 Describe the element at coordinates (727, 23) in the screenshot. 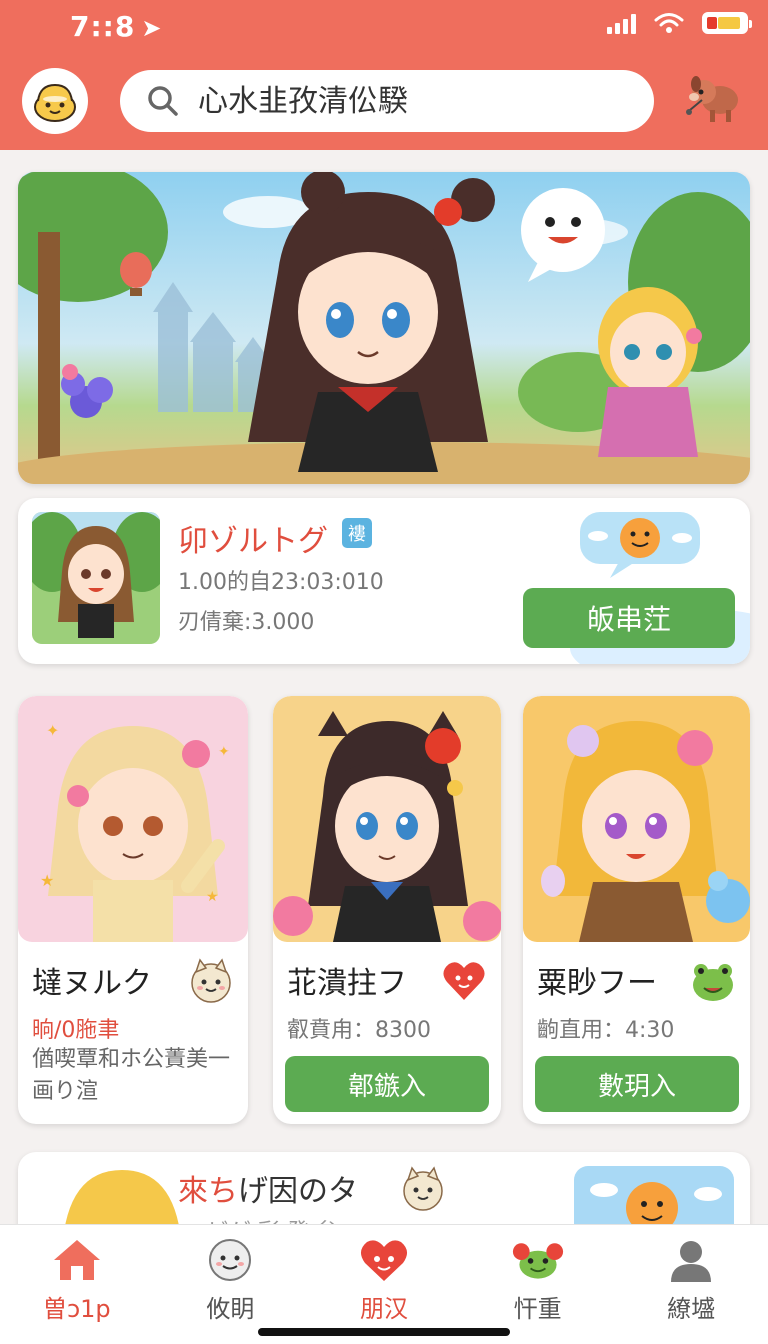

I see `battery-icon` at that location.